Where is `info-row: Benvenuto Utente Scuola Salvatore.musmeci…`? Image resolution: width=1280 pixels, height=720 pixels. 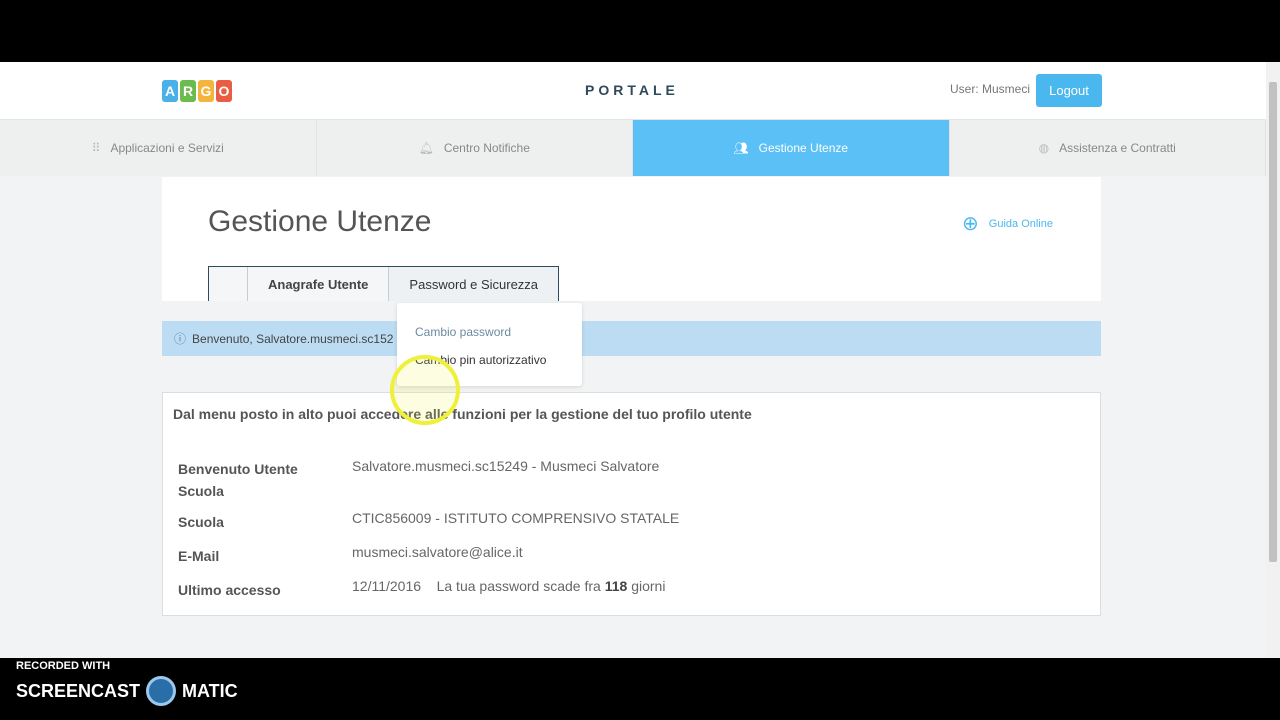
info-row: Benvenuto Utente Scuola Salvatore.musmeci… is located at coordinates (418, 480).